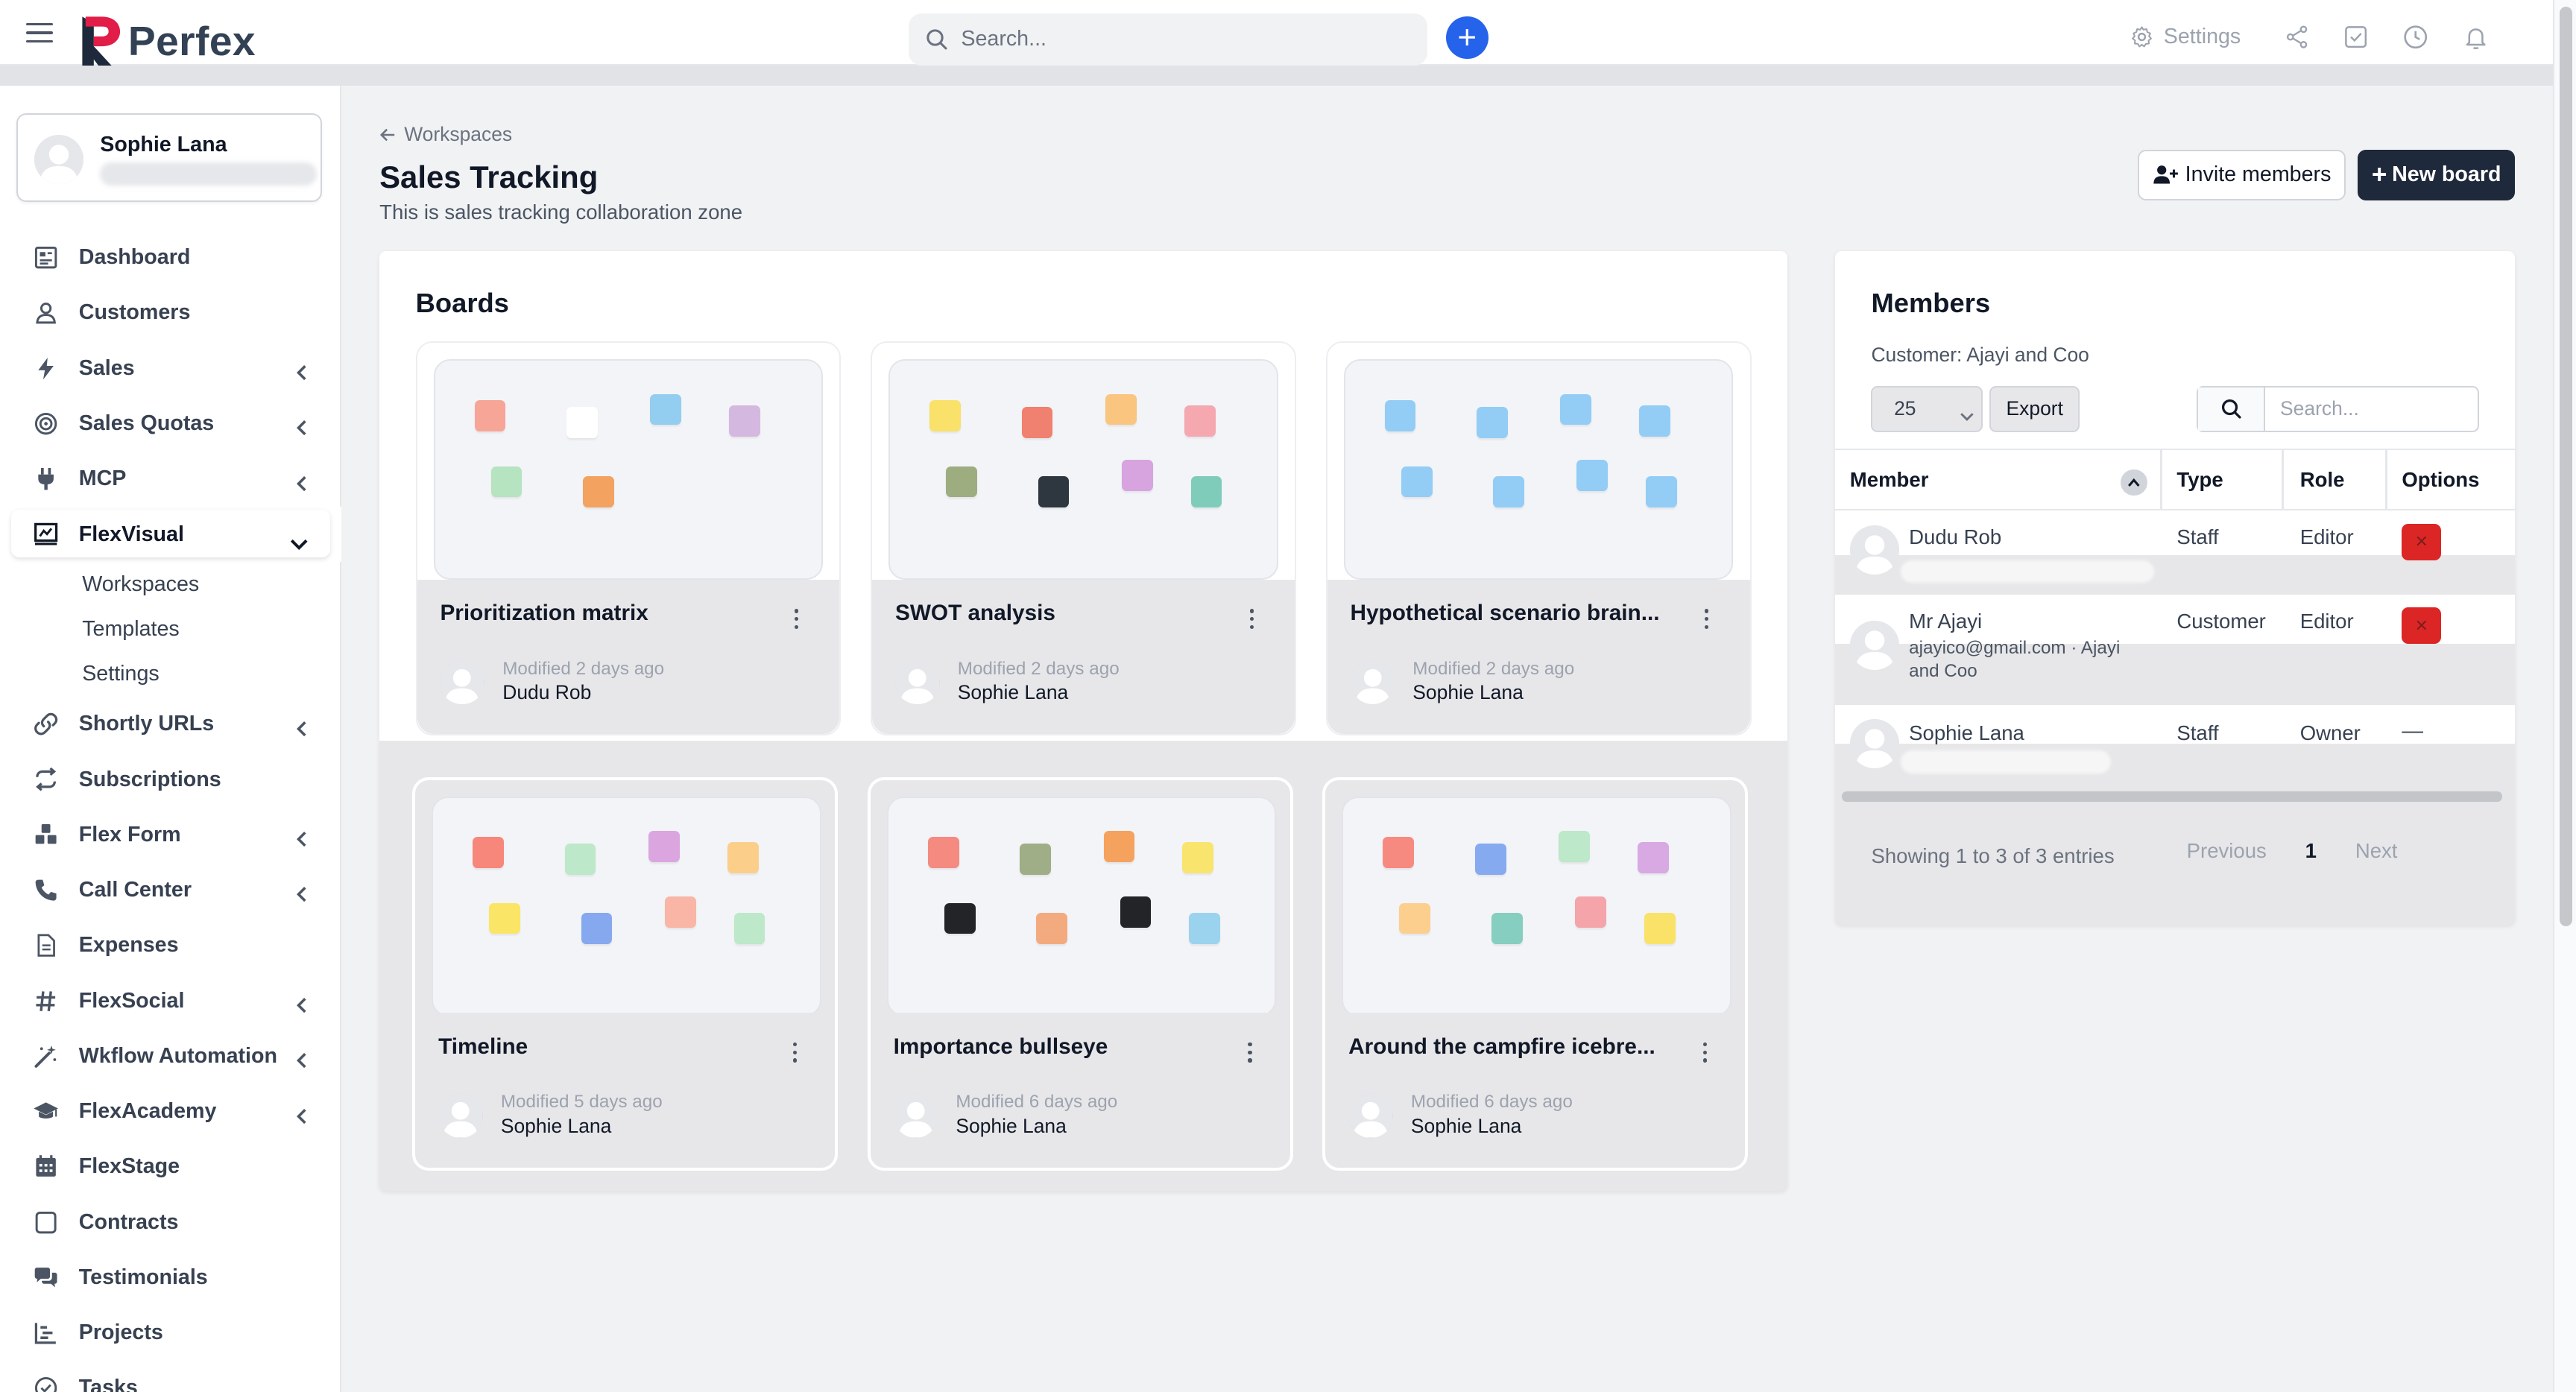 The height and width of the screenshot is (1392, 2576). I want to click on sidebar-item-sales: Sales, so click(170, 368).